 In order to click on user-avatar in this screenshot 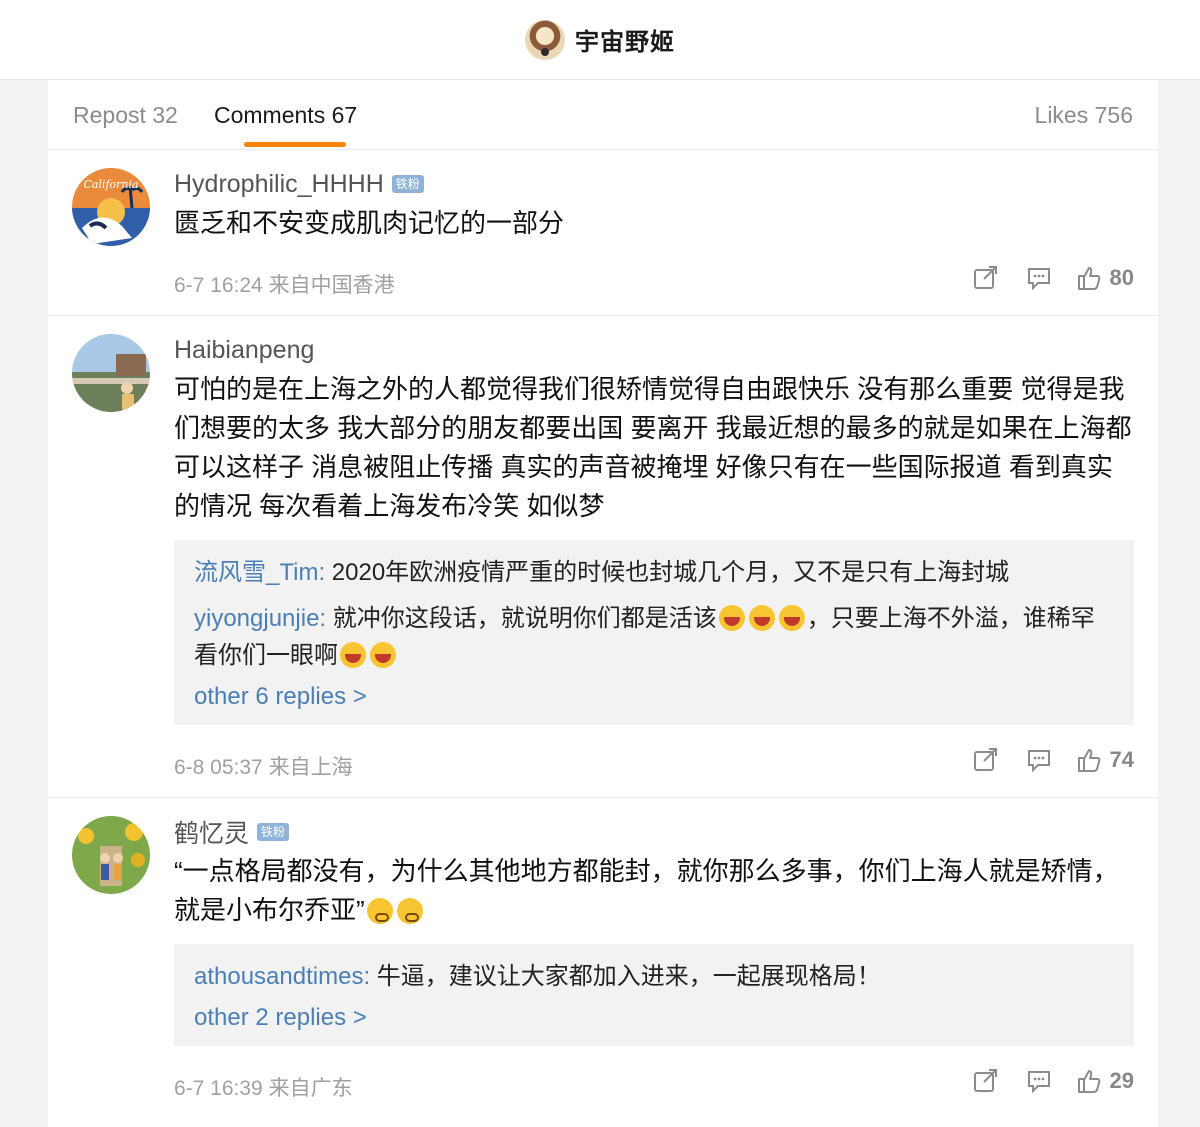, I will do `click(545, 39)`.